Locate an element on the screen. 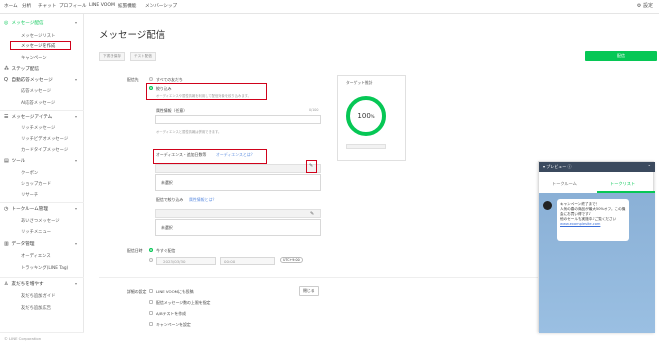  sidebar-item-message-list: メッセージリスト is located at coordinates (38, 36).